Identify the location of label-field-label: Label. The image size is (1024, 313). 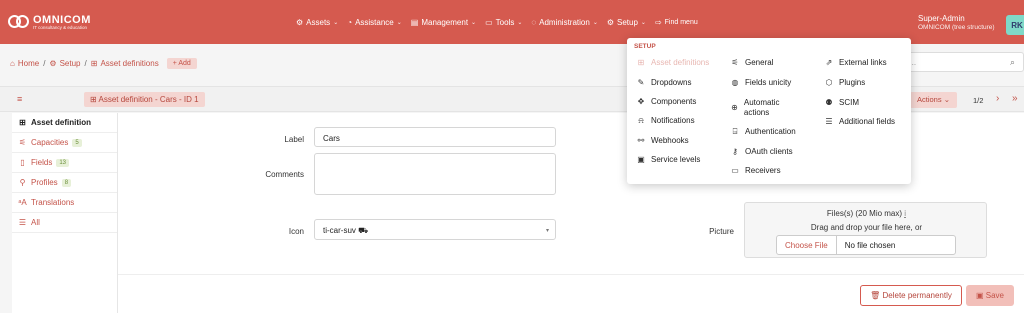
(294, 139).